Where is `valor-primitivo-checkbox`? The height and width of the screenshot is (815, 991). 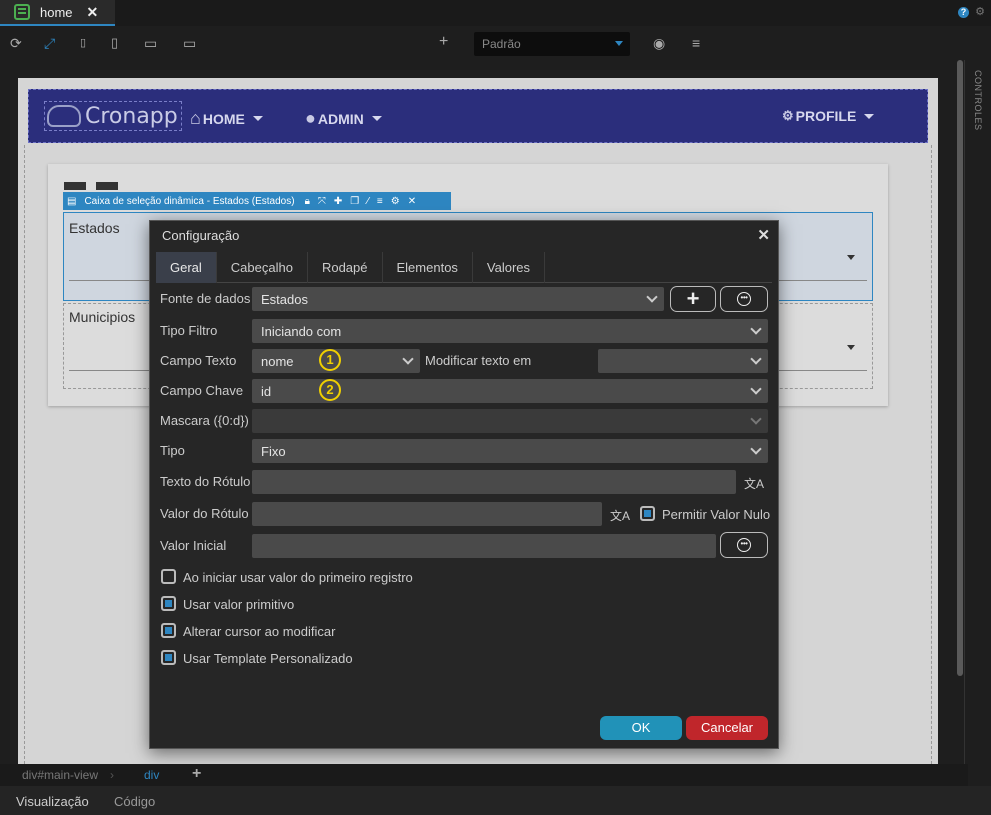 valor-primitivo-checkbox is located at coordinates (168, 603).